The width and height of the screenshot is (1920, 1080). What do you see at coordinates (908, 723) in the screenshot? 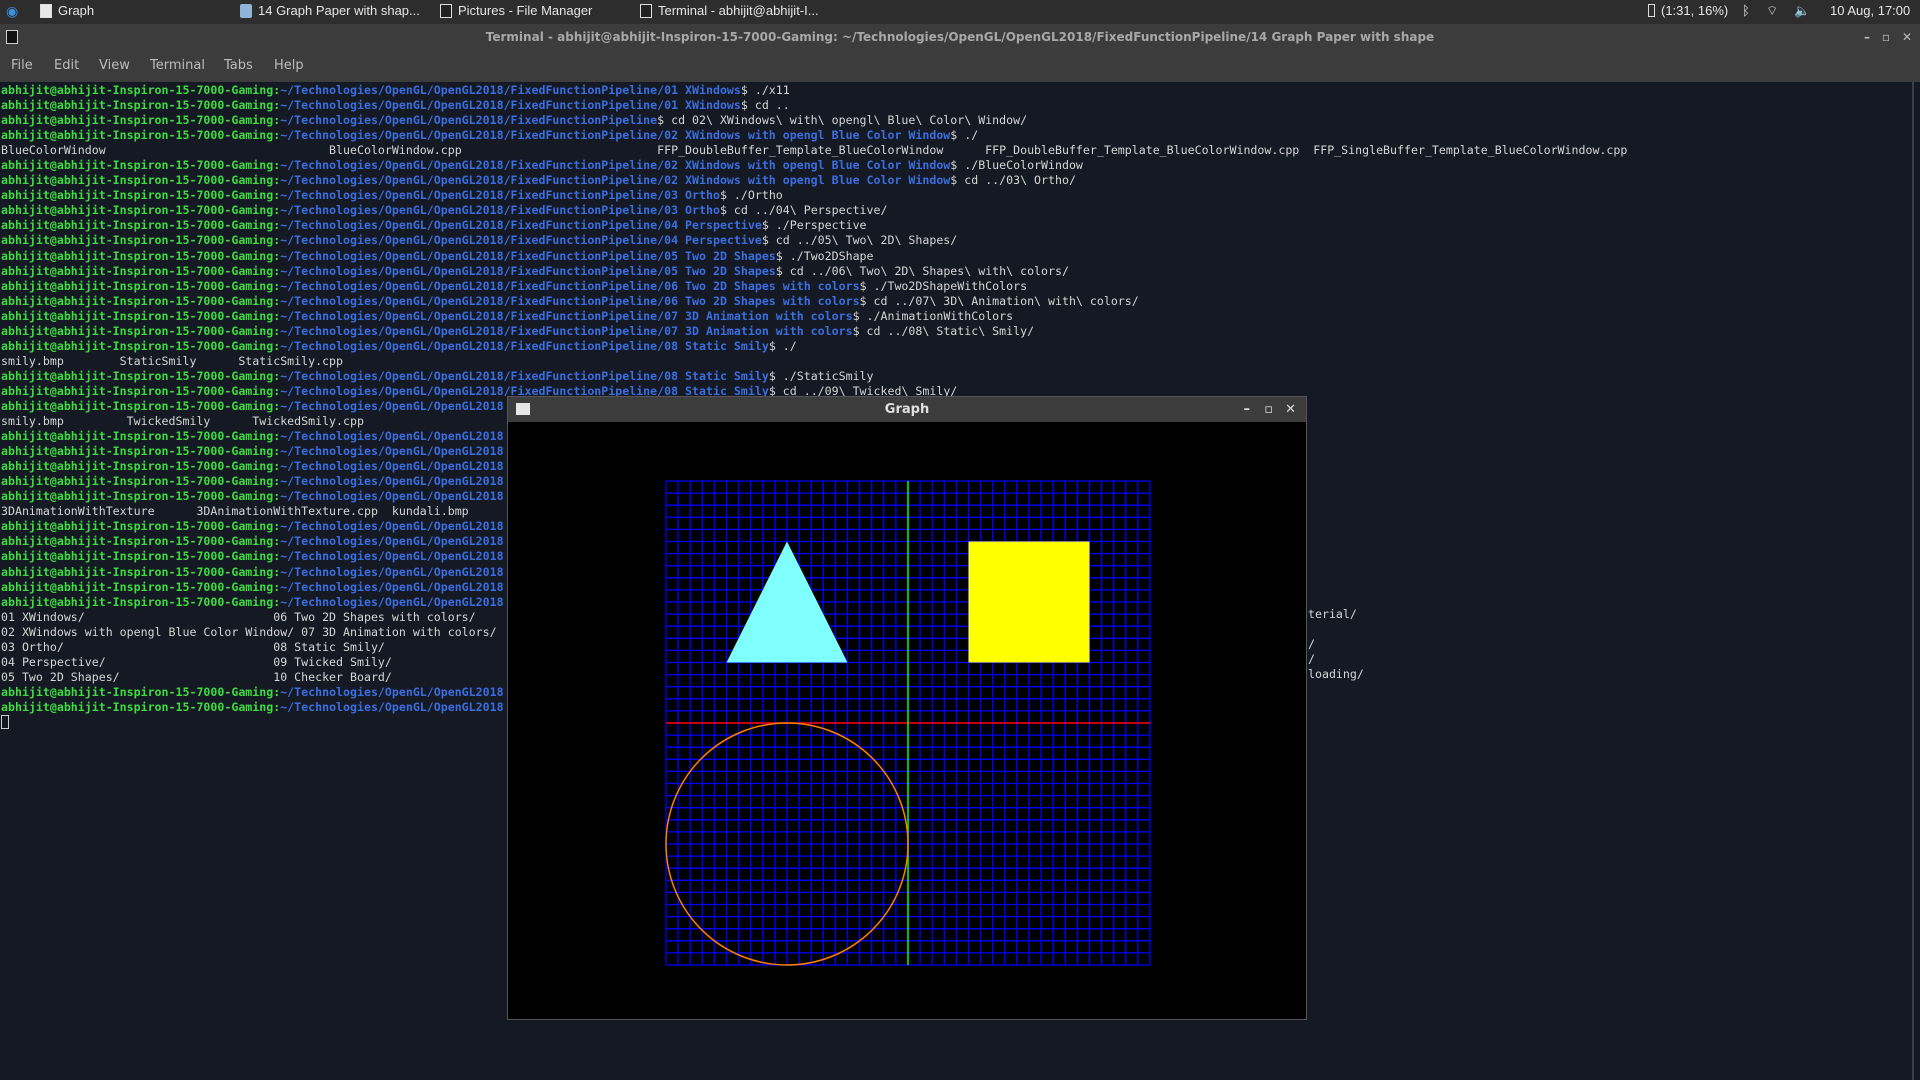
I see `graph-canvas` at bounding box center [908, 723].